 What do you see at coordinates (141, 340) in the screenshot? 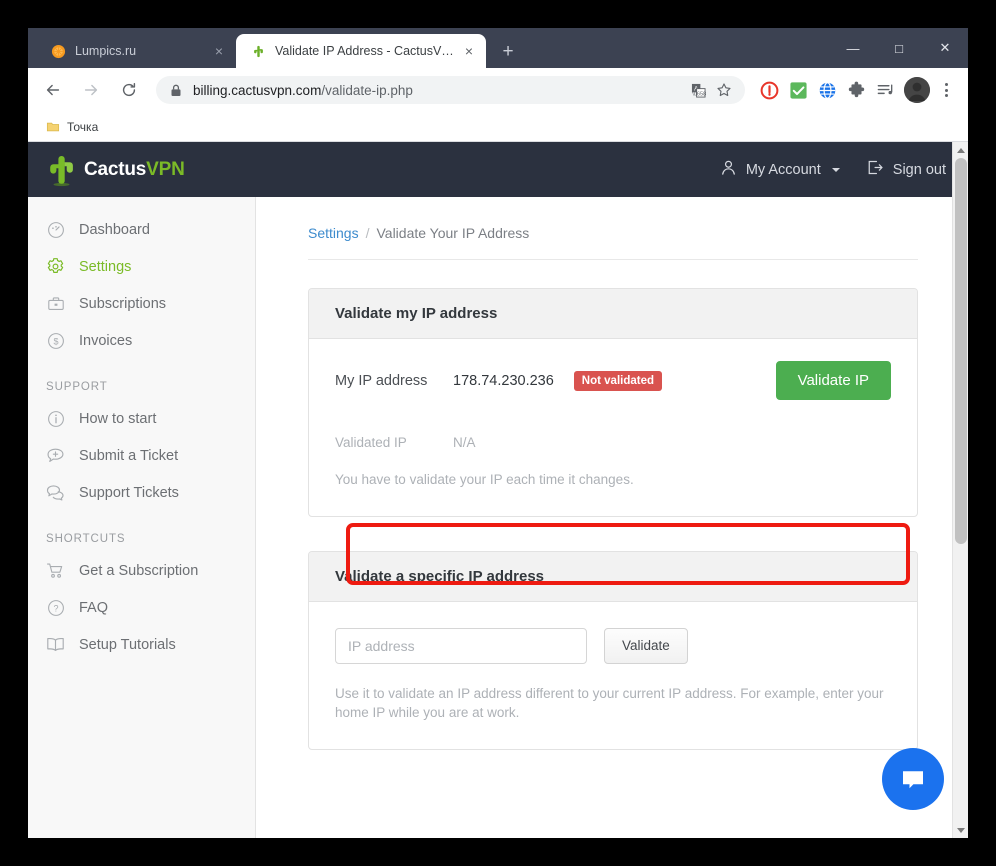
I see `sidebar-item-invoices: $ Invoices` at bounding box center [141, 340].